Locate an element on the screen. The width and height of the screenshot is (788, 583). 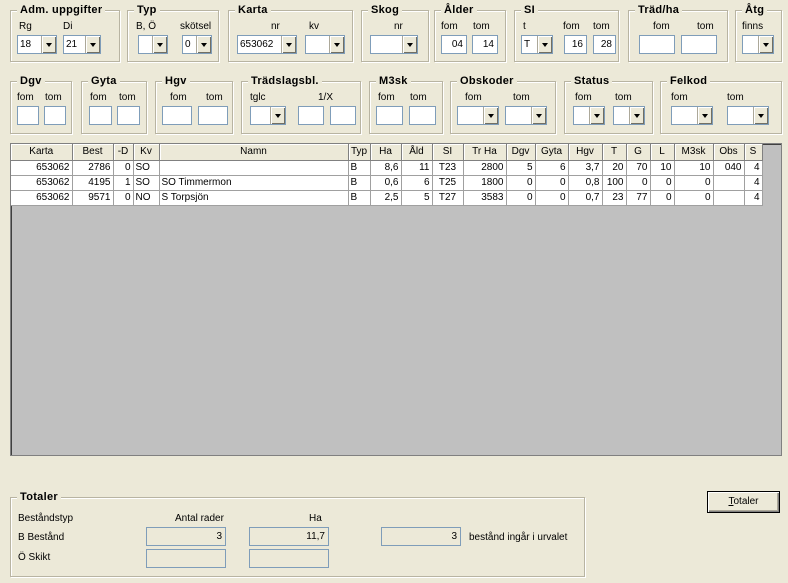
di-combo: 21 is located at coordinates (82, 44).